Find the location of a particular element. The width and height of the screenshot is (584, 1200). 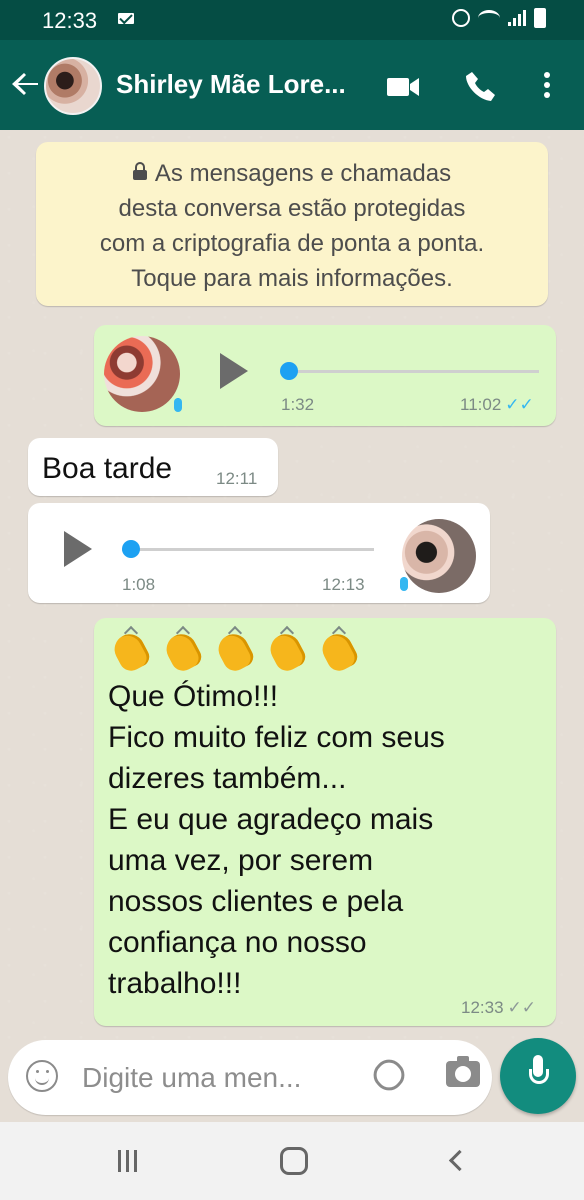

voice-duration: 1:32 is located at coordinates (298, 404).